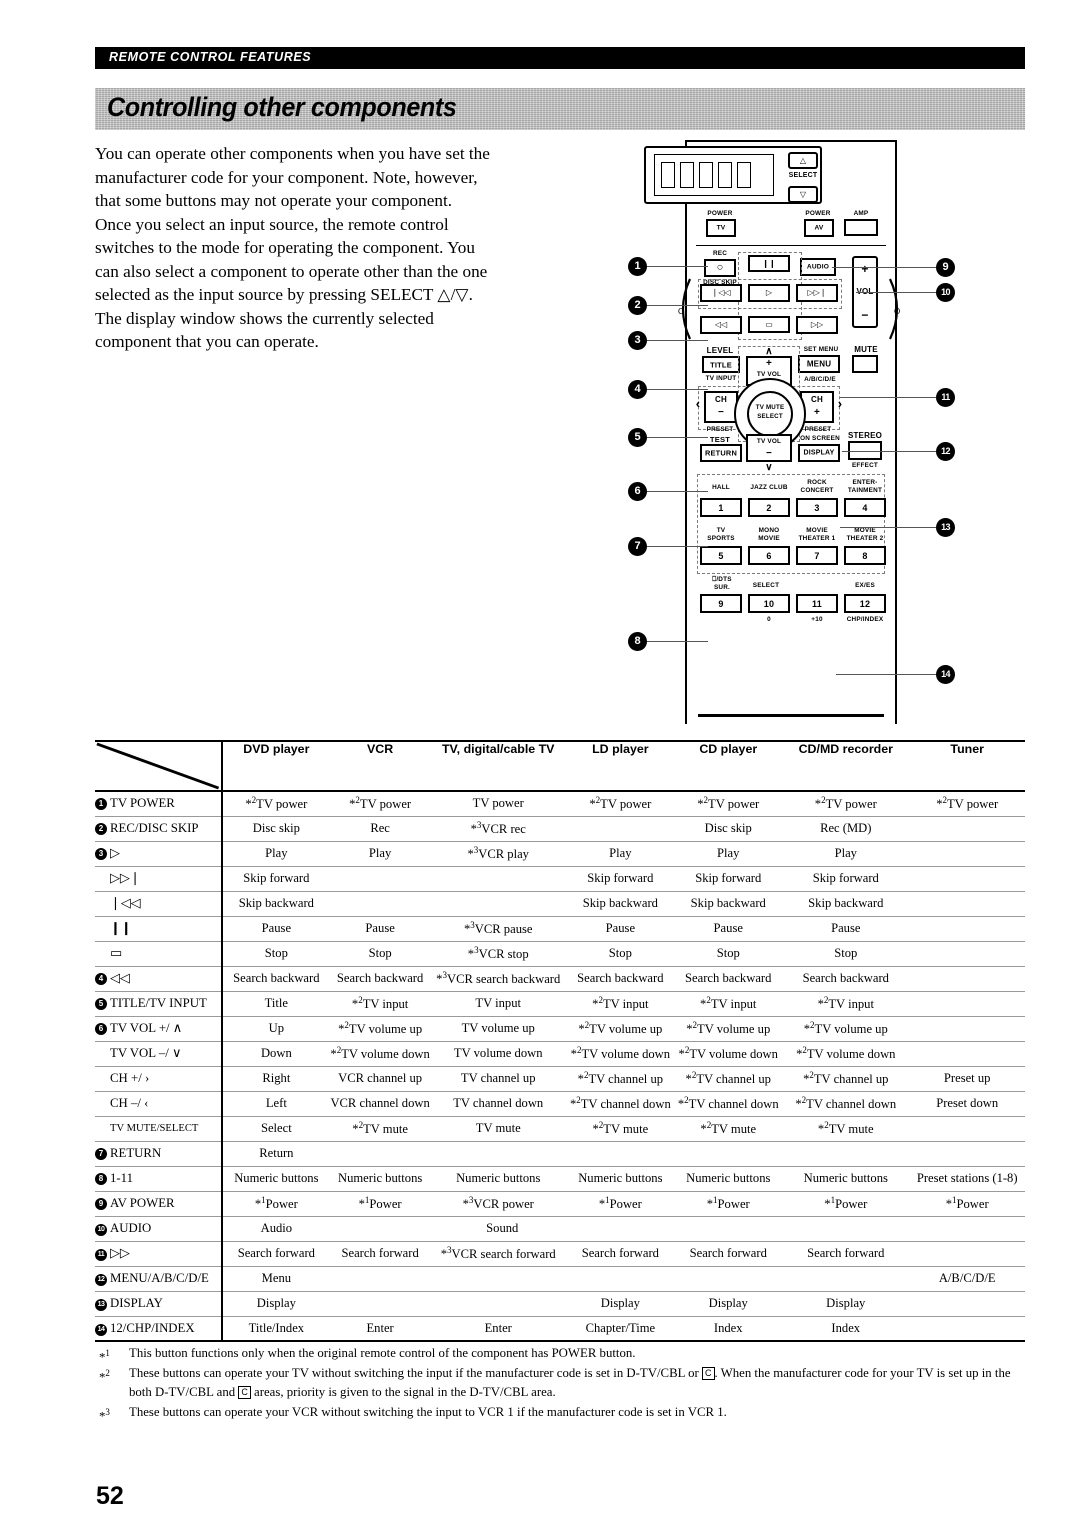 The width and height of the screenshot is (1080, 1535). I want to click on select-label: SELECT, so click(803, 175).